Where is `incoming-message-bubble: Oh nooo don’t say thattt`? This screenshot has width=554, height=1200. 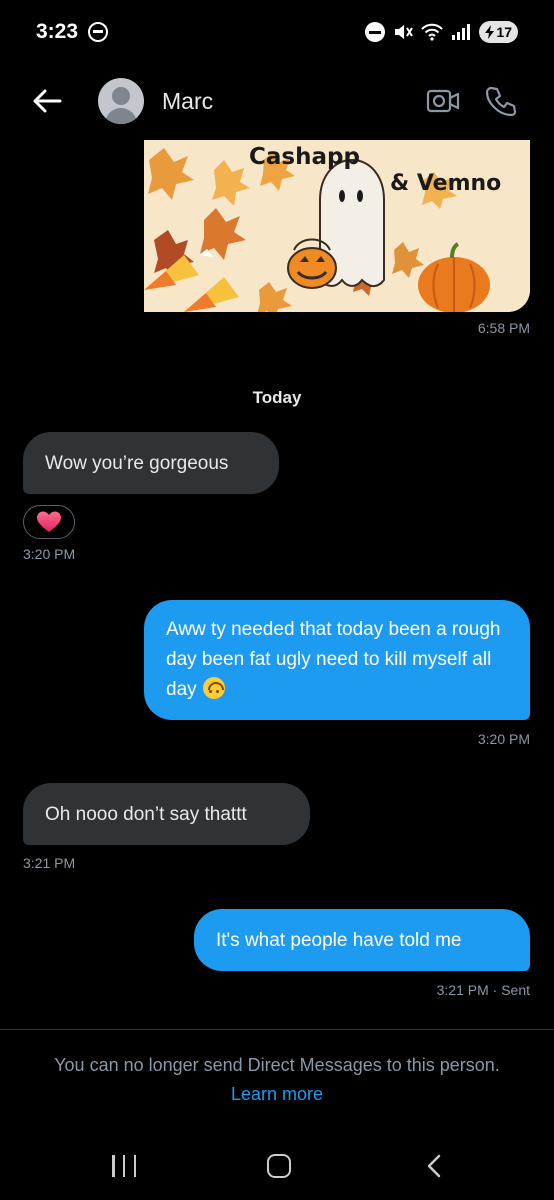
incoming-message-bubble: Oh nooo don’t say thattt is located at coordinates (166, 814).